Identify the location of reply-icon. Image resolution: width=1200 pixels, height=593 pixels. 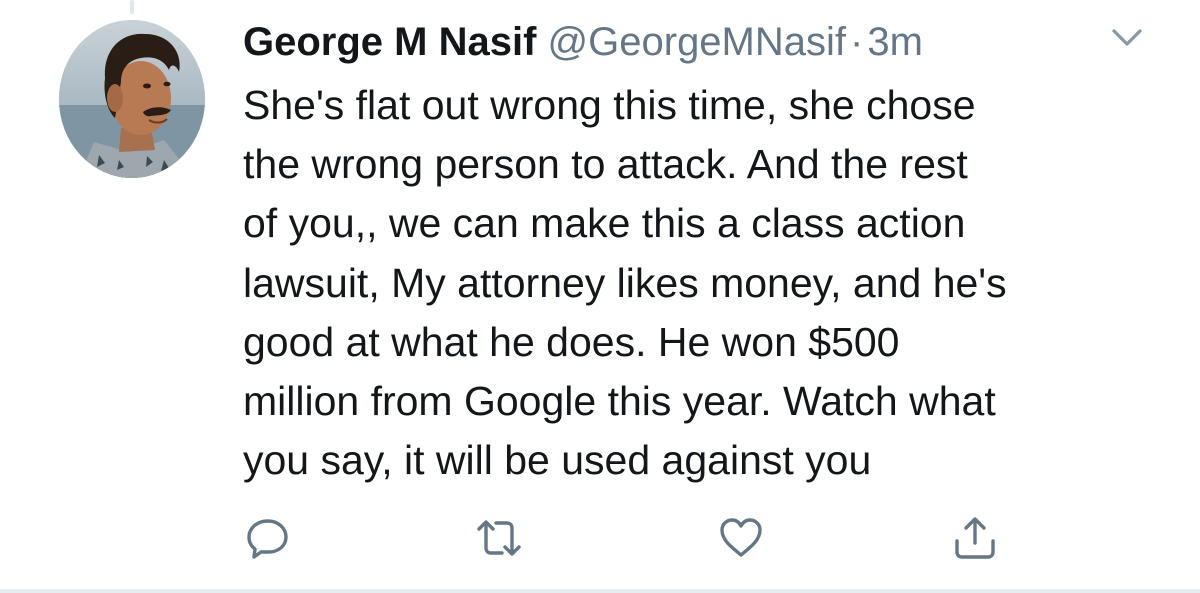
(267, 539).